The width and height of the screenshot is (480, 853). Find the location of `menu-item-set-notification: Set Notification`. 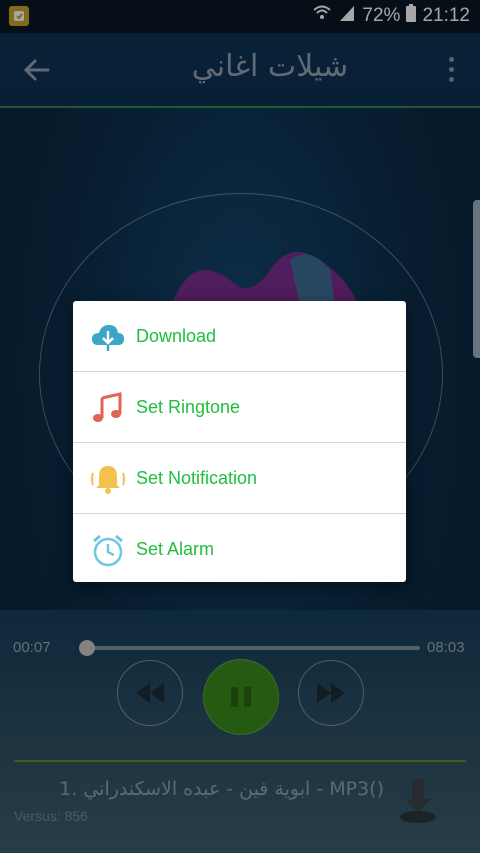

menu-item-set-notification: Set Notification is located at coordinates (239, 478).